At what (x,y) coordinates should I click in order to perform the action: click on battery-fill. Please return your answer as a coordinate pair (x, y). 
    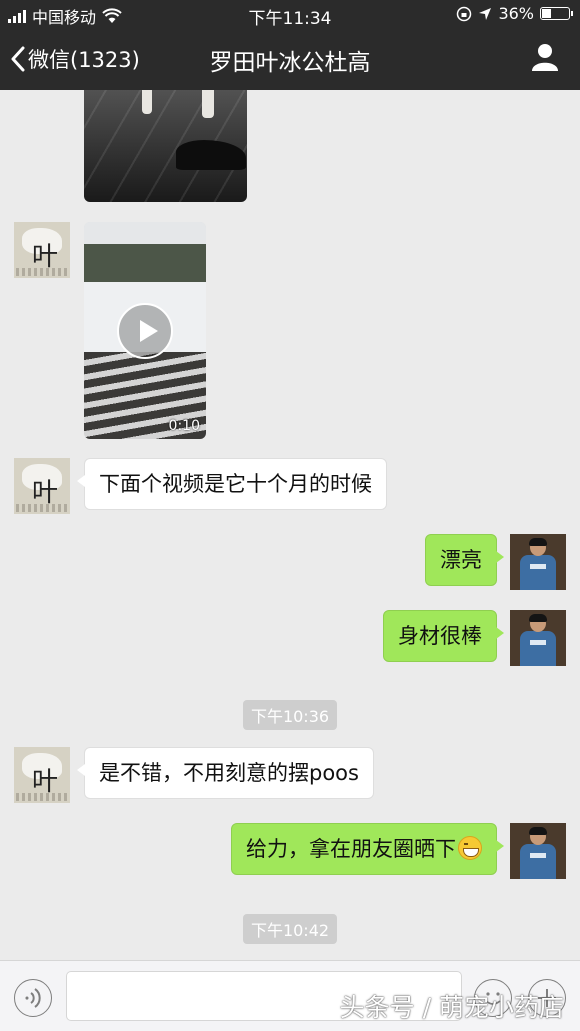
    Looking at the image, I should click on (546, 13).